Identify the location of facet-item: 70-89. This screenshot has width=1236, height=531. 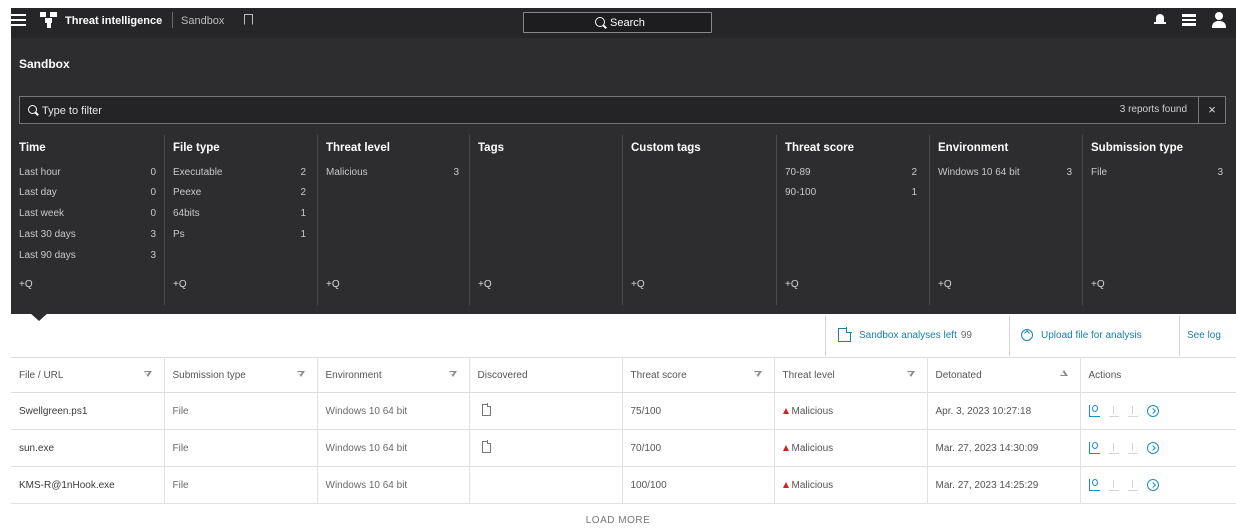
(798, 172).